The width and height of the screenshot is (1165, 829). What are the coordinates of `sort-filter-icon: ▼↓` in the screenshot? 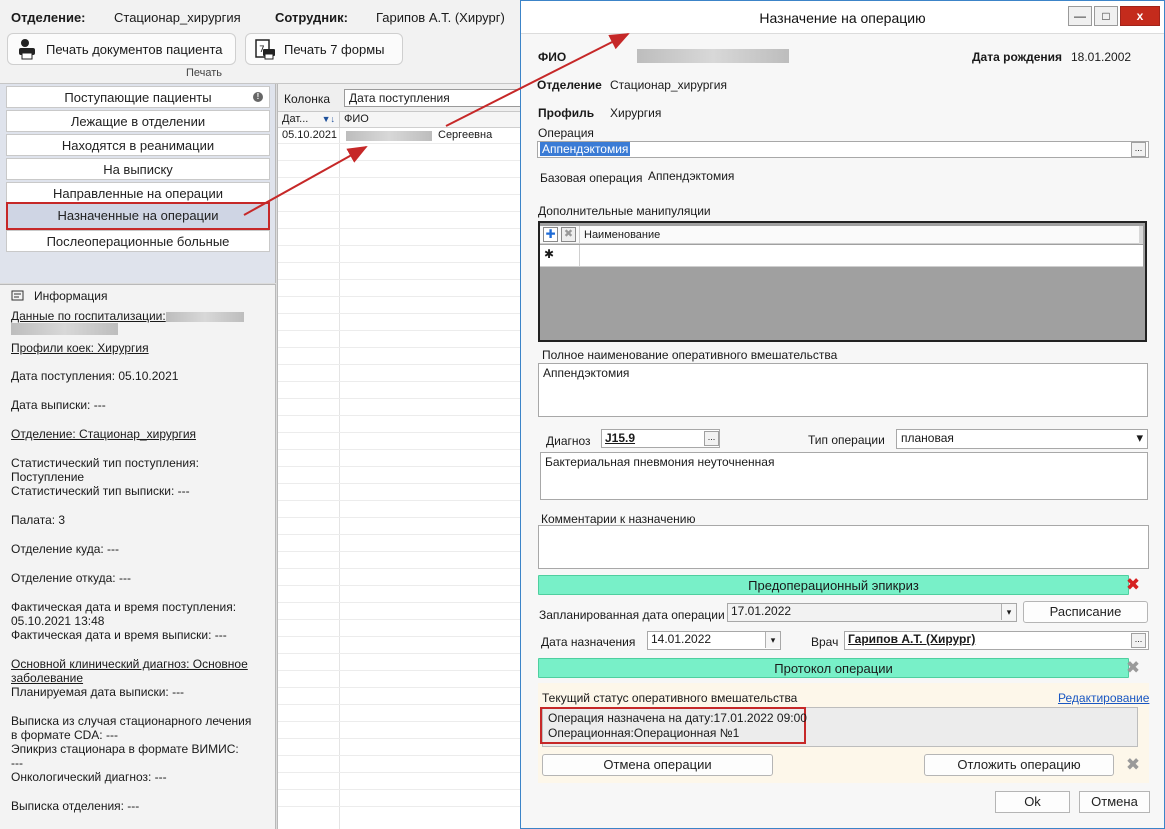 It's located at (328, 119).